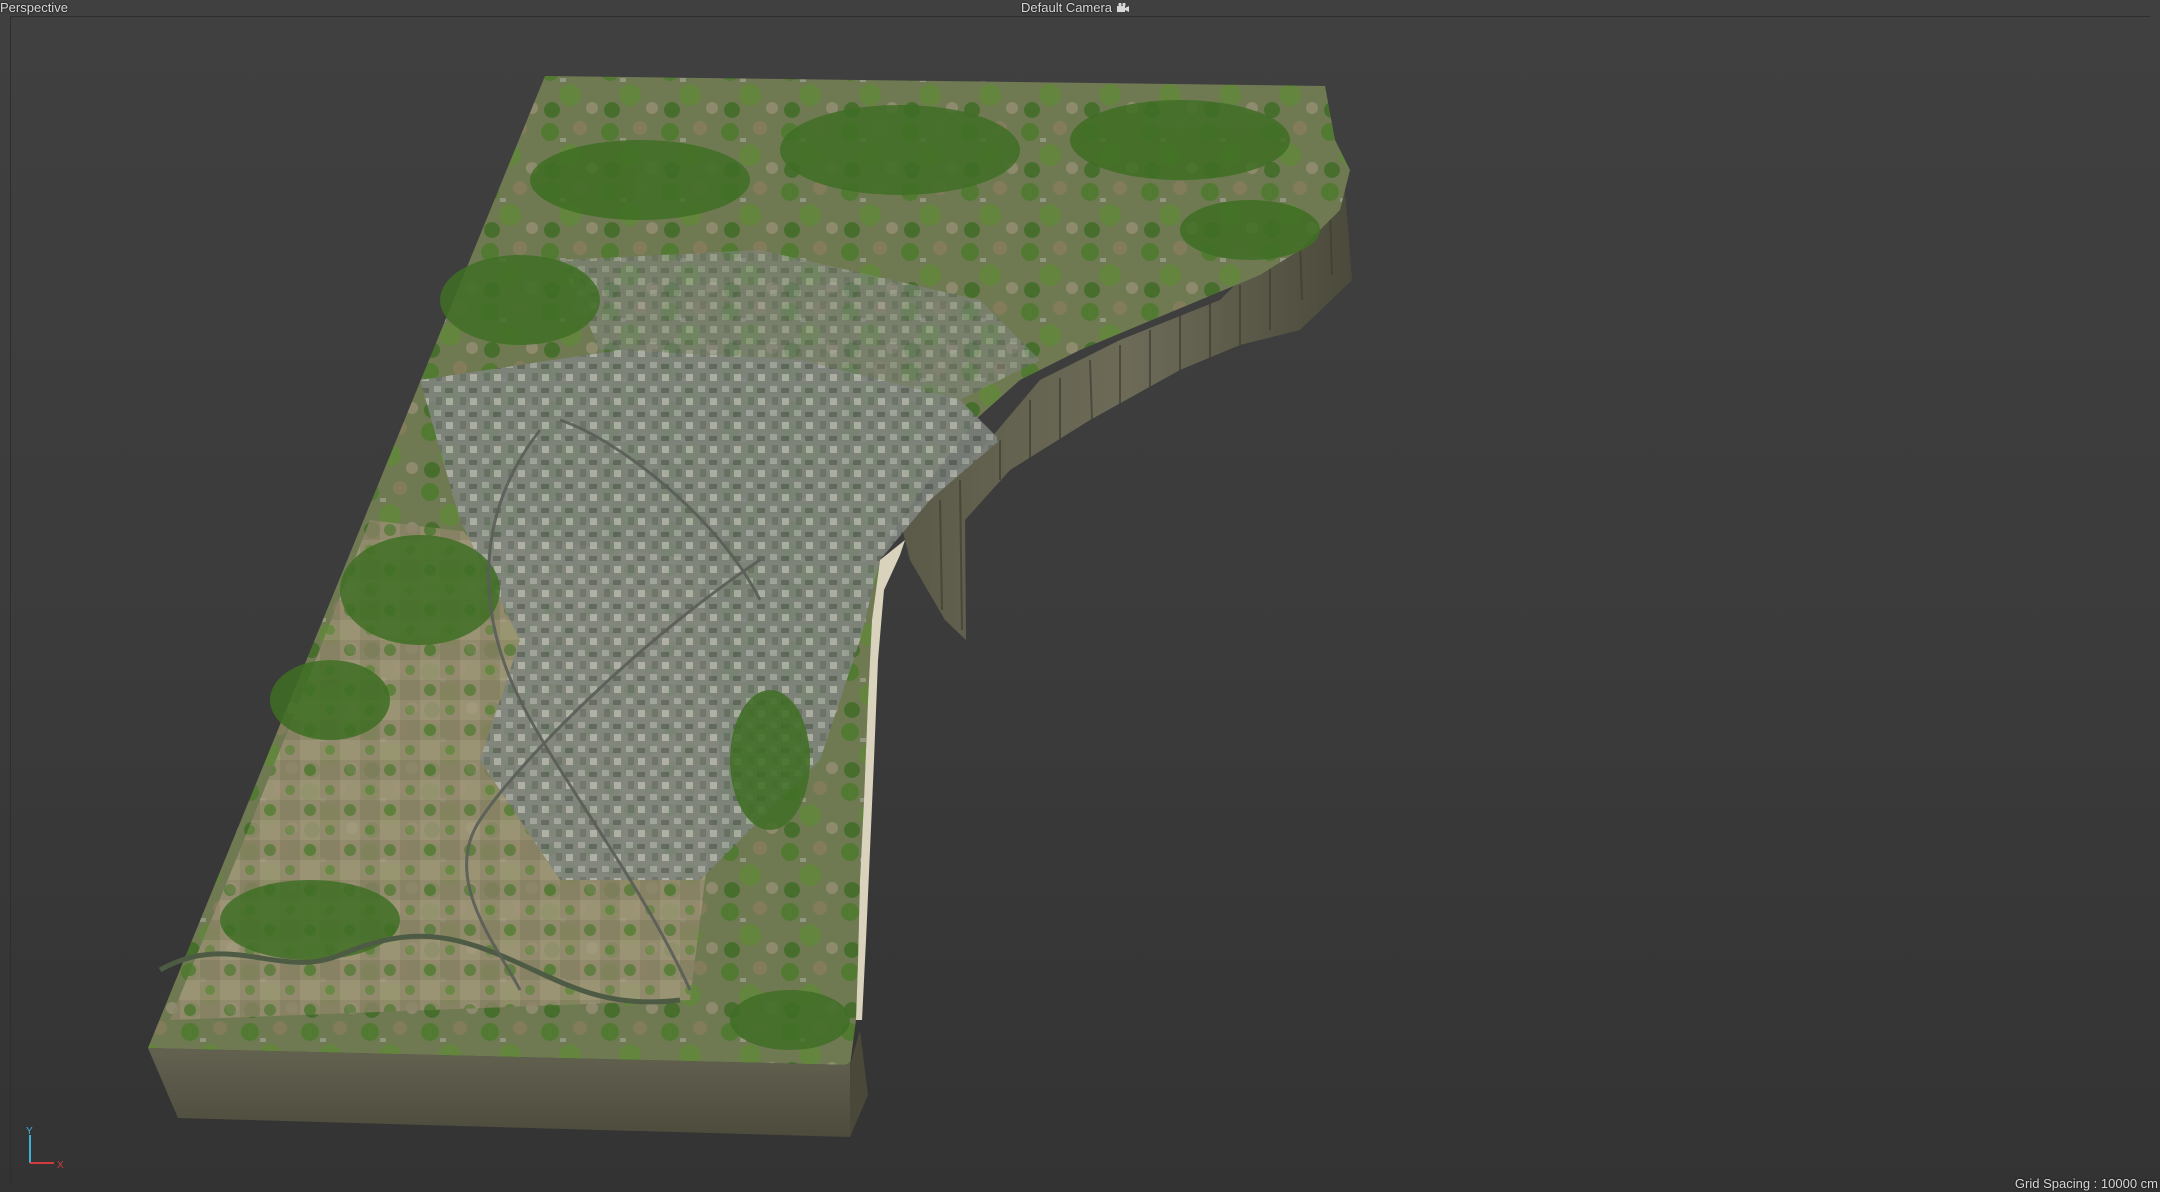 This screenshot has height=1192, width=2160. I want to click on axis-gizmo: Y X, so click(45, 1148).